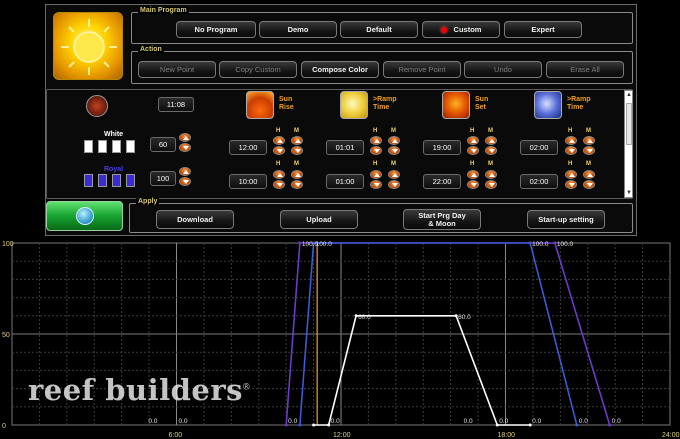  What do you see at coordinates (319, 219) in the screenshot?
I see `upload-button: Upload` at bounding box center [319, 219].